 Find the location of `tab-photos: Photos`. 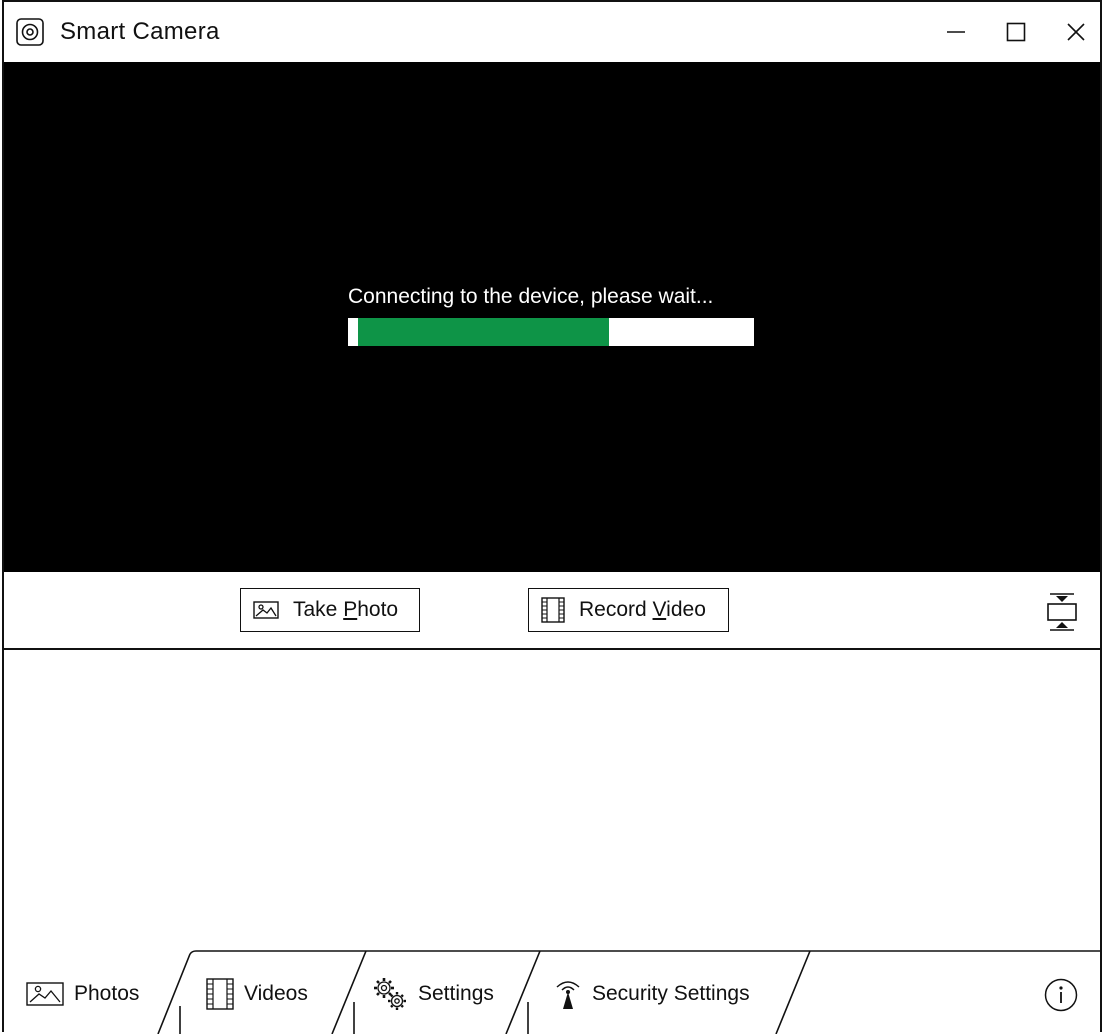

tab-photos: Photos is located at coordinates (82, 994).